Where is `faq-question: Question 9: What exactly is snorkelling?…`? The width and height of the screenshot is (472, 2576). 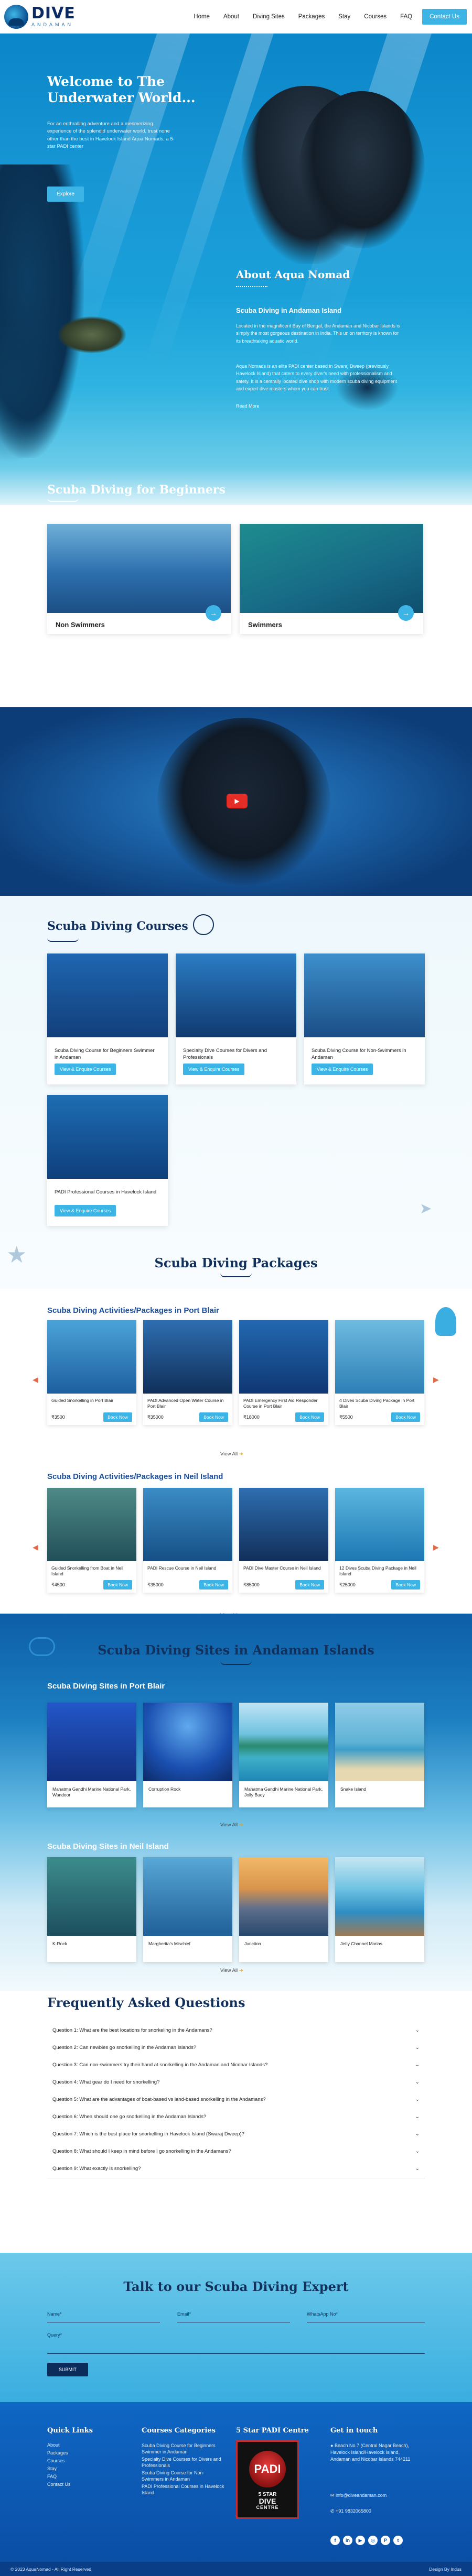 faq-question: Question 9: What exactly is snorkelling?… is located at coordinates (236, 2169).